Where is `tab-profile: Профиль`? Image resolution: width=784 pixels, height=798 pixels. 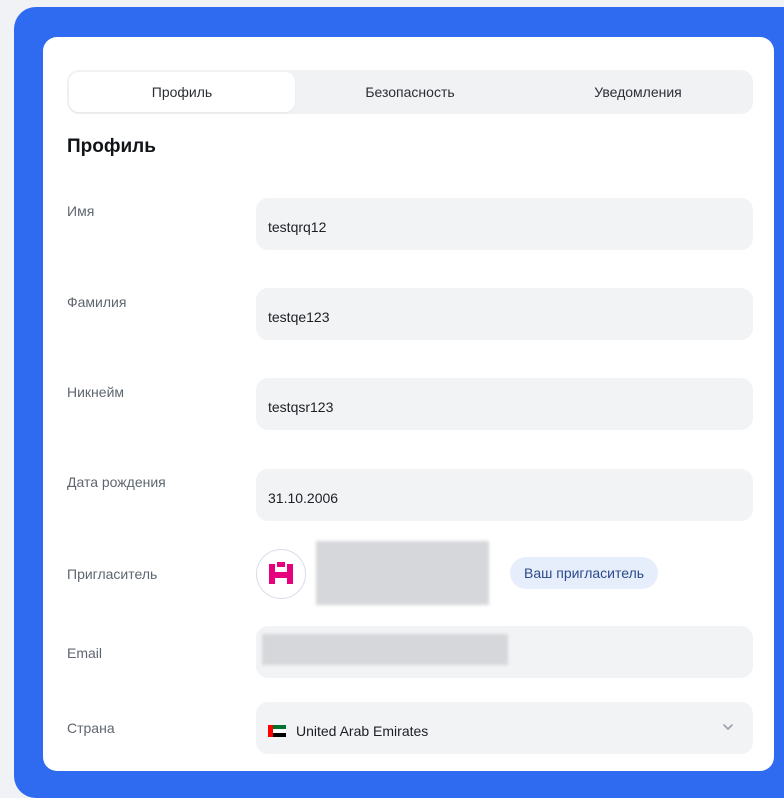 tab-profile: Профиль is located at coordinates (182, 92).